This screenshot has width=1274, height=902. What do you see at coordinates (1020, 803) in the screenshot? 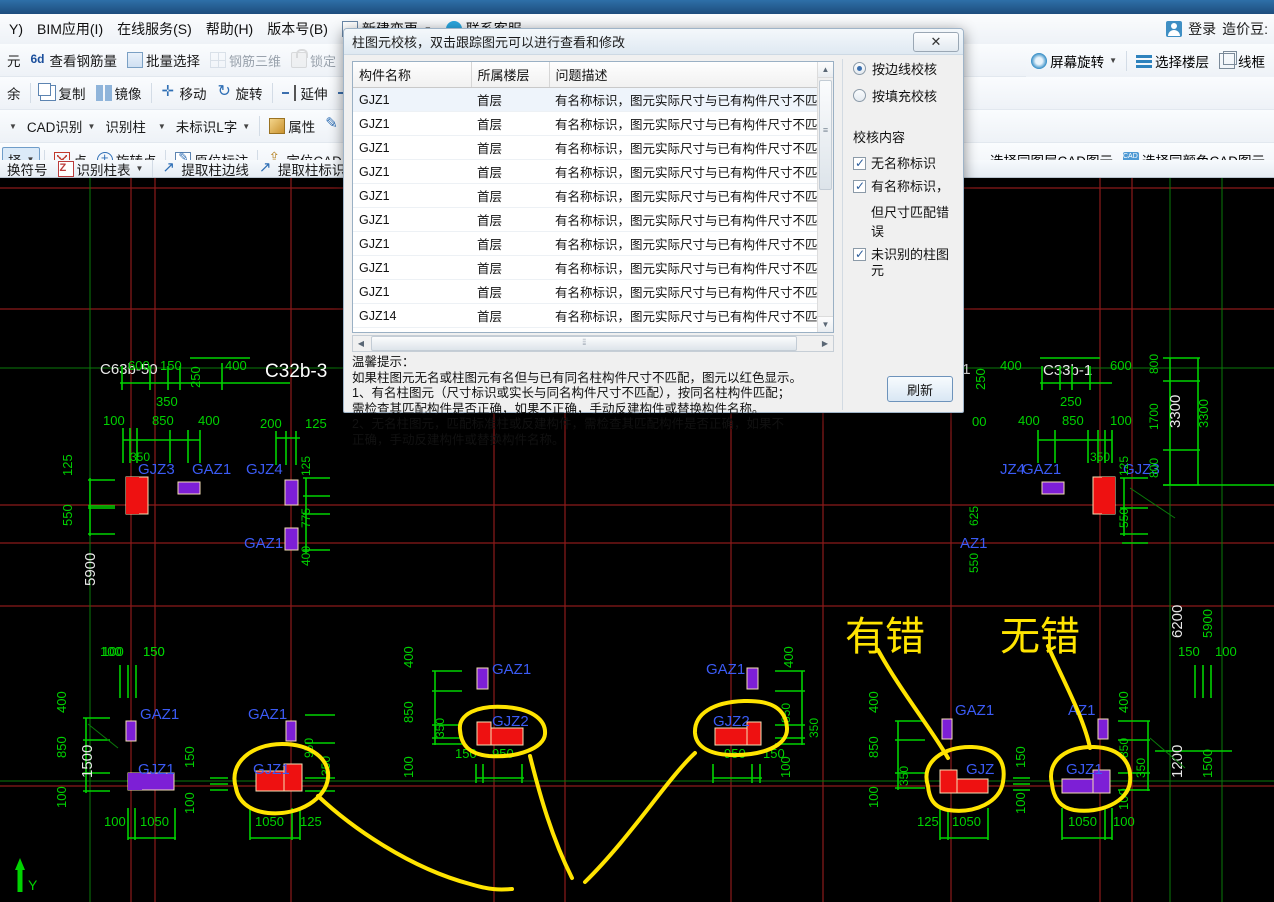
I see `svg-text: 100` at bounding box center [1020, 803].